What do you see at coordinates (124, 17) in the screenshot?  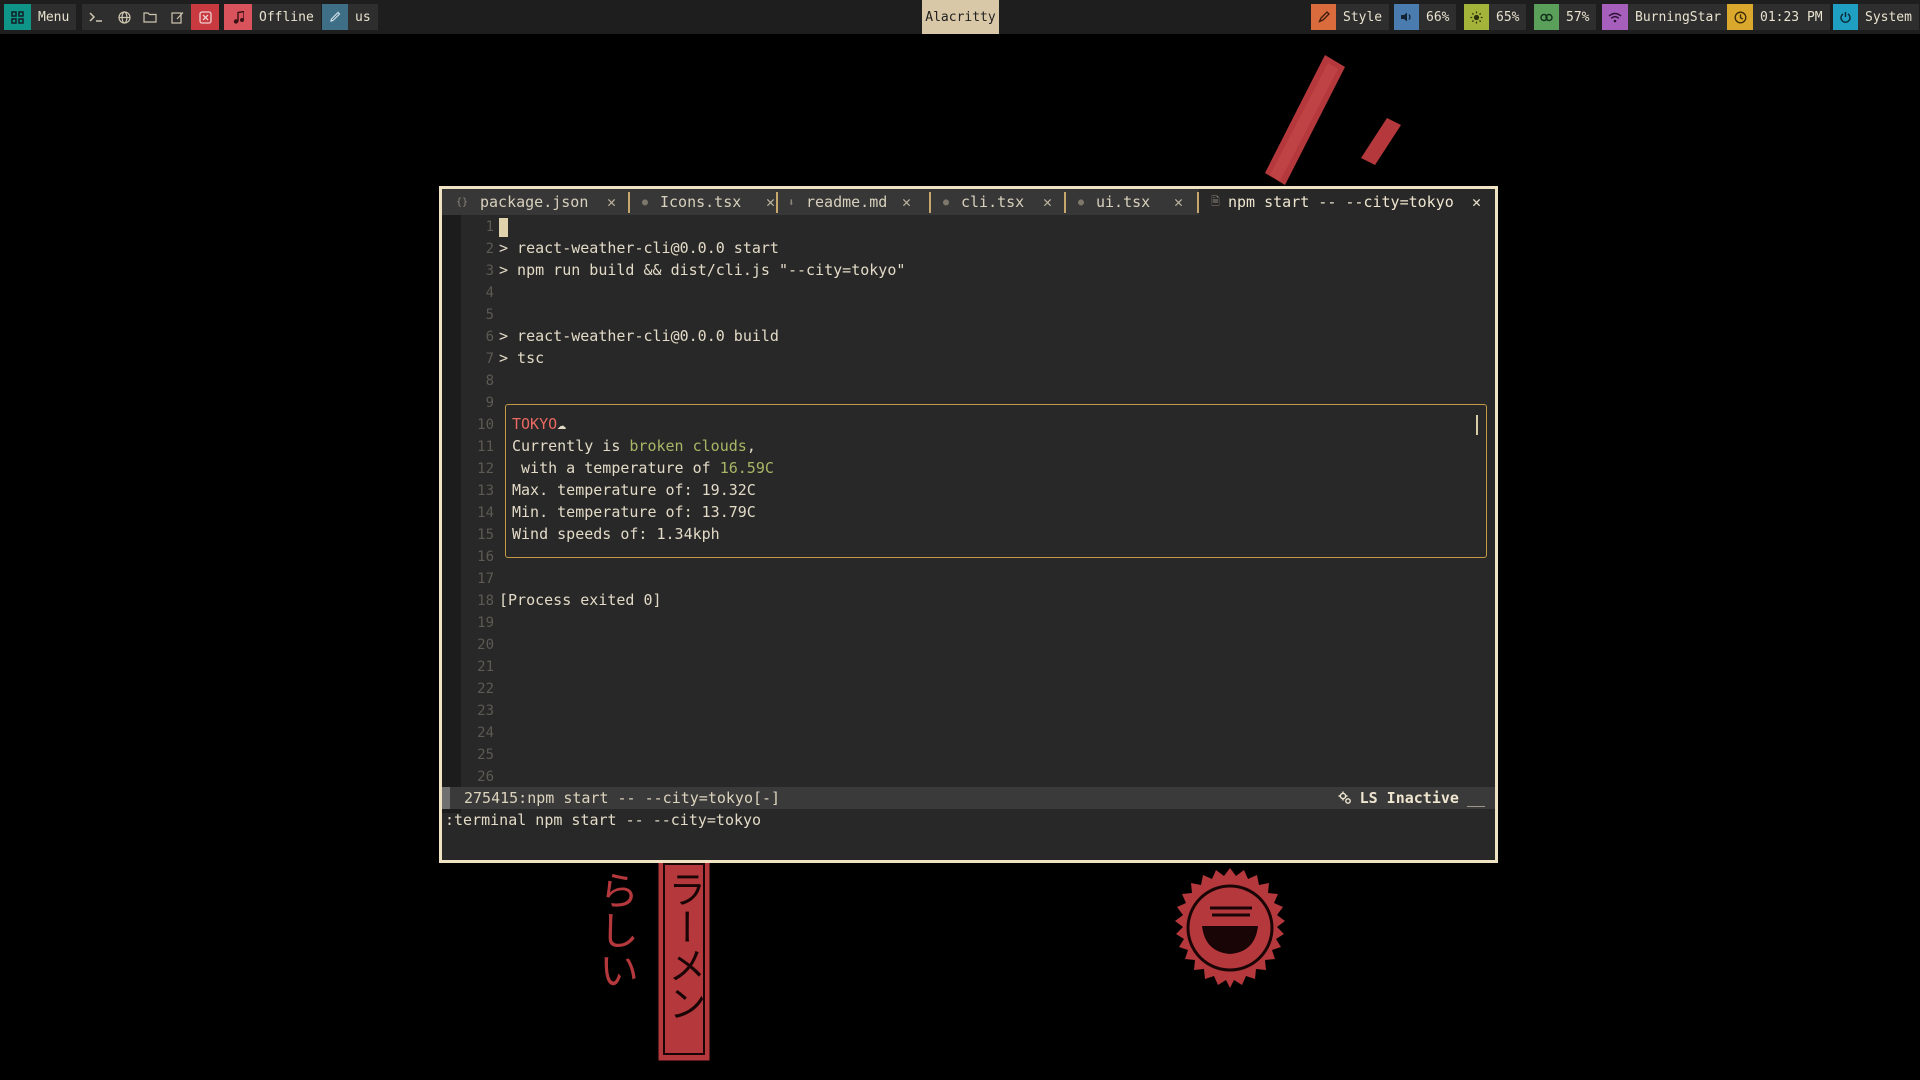 I see `browser-launcher-icon` at bounding box center [124, 17].